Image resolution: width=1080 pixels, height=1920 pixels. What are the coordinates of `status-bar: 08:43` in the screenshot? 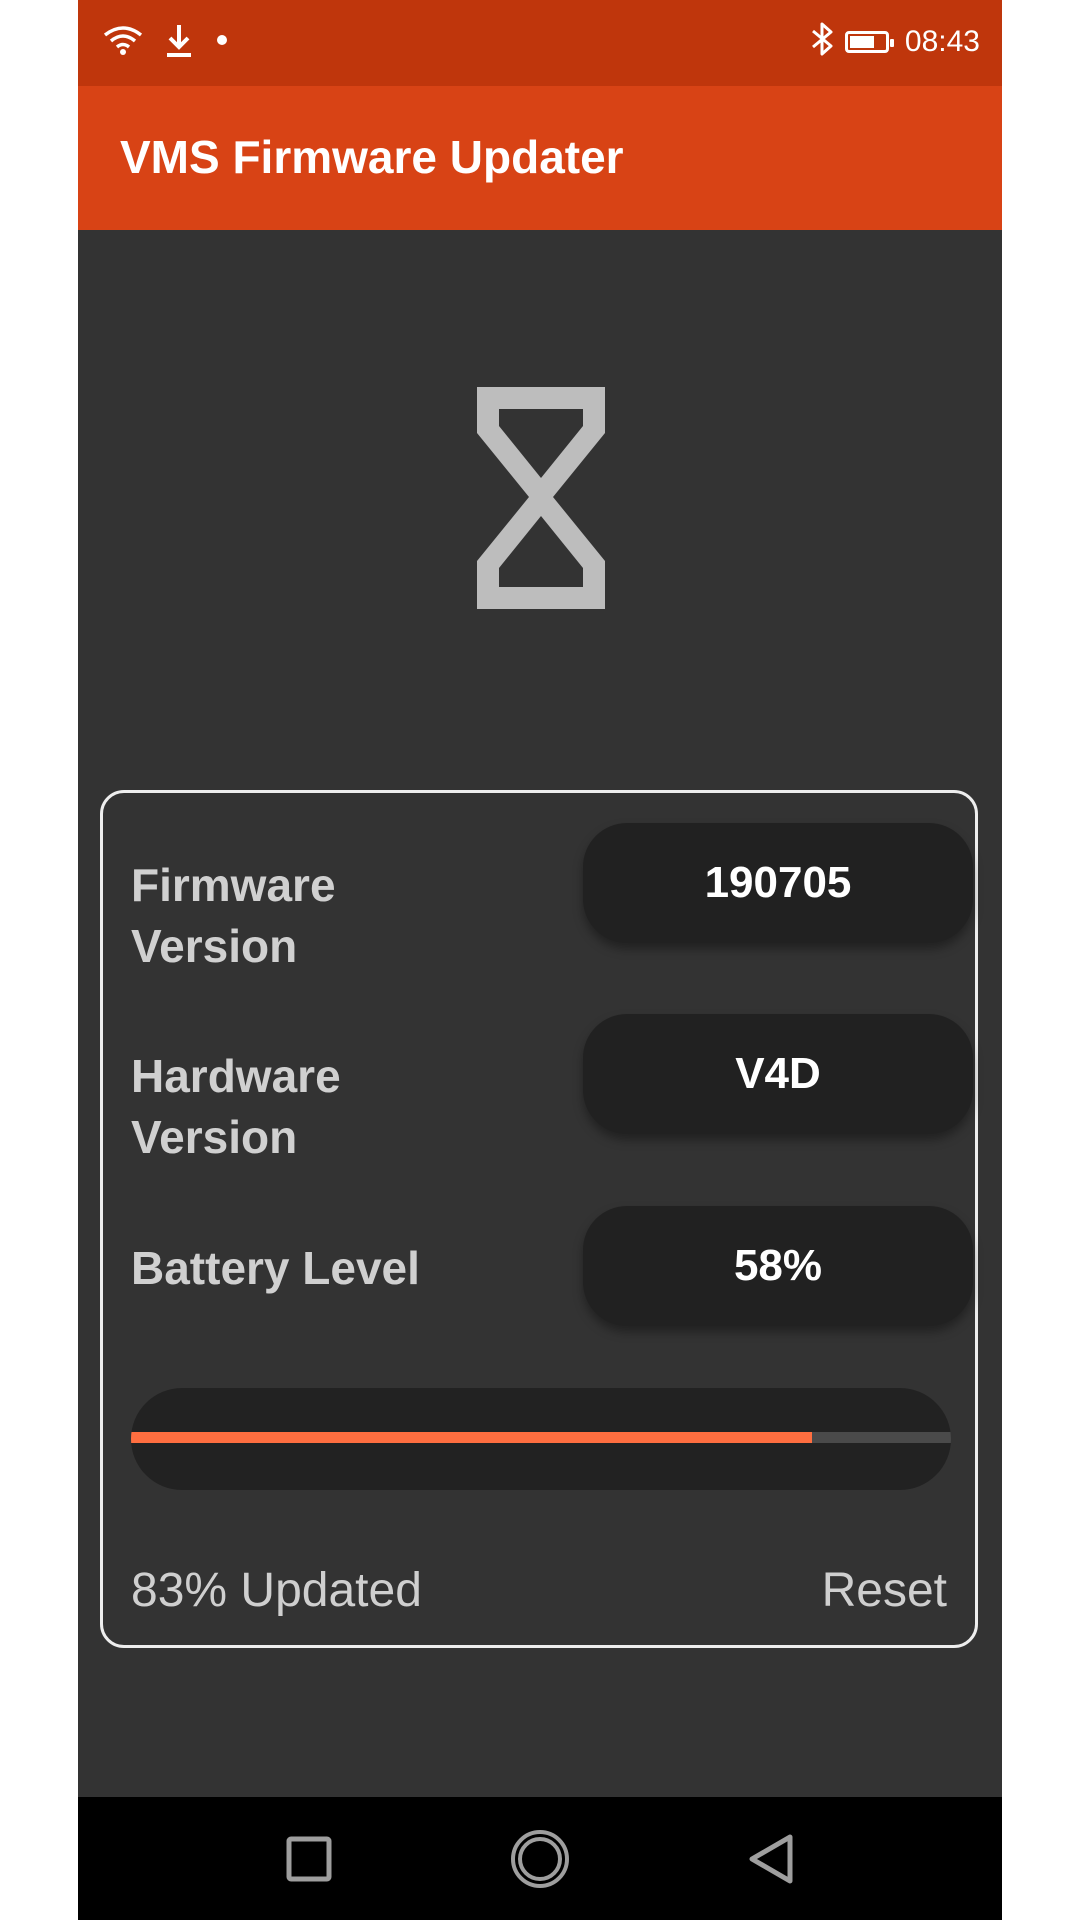 It's located at (540, 43).